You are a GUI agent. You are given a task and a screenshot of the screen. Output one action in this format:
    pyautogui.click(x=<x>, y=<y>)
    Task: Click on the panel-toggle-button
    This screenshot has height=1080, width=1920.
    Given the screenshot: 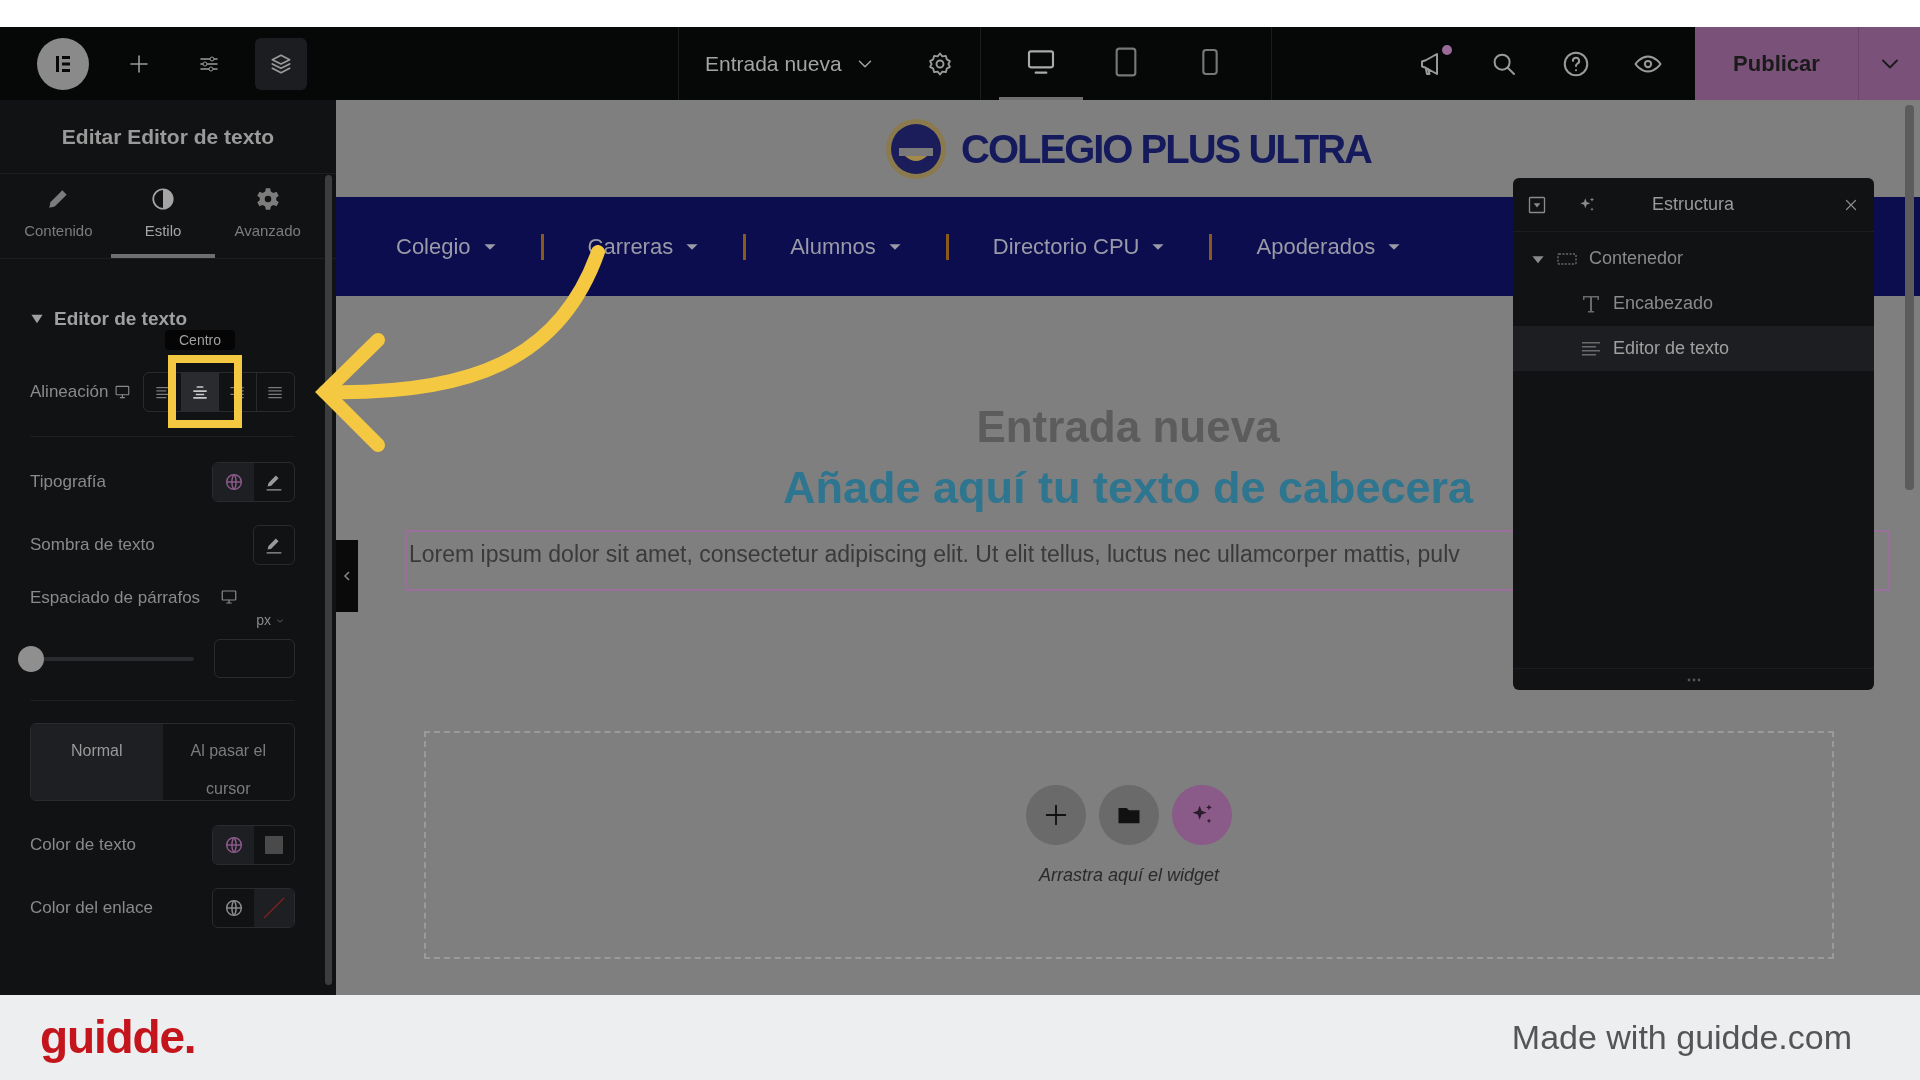 What is the action you would take?
    pyautogui.click(x=347, y=576)
    